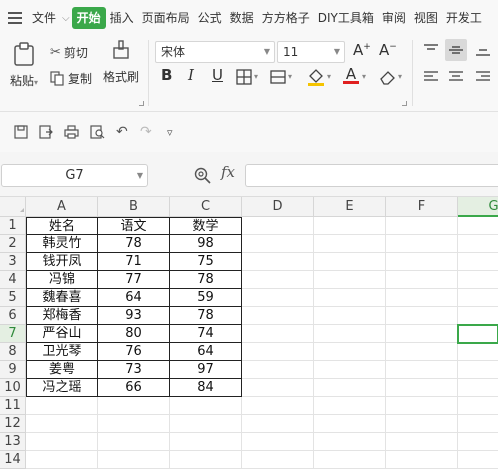 The height and width of the screenshot is (469, 498). What do you see at coordinates (191, 75) in the screenshot?
I see `italic-button: I` at bounding box center [191, 75].